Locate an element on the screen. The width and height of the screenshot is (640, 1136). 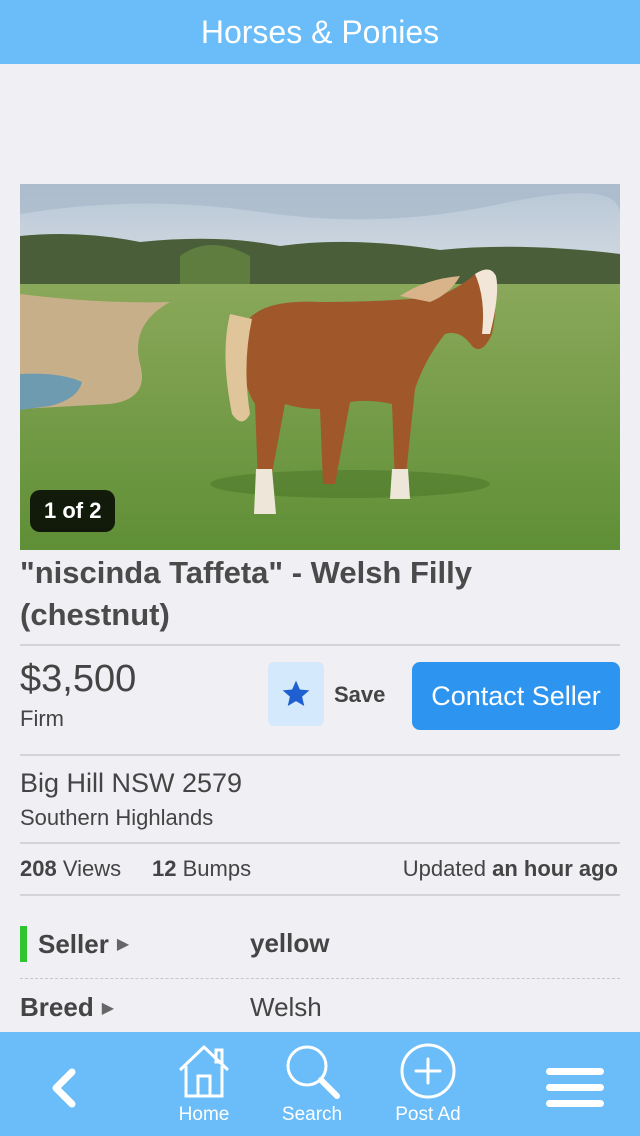
save-button is located at coordinates (296, 694).